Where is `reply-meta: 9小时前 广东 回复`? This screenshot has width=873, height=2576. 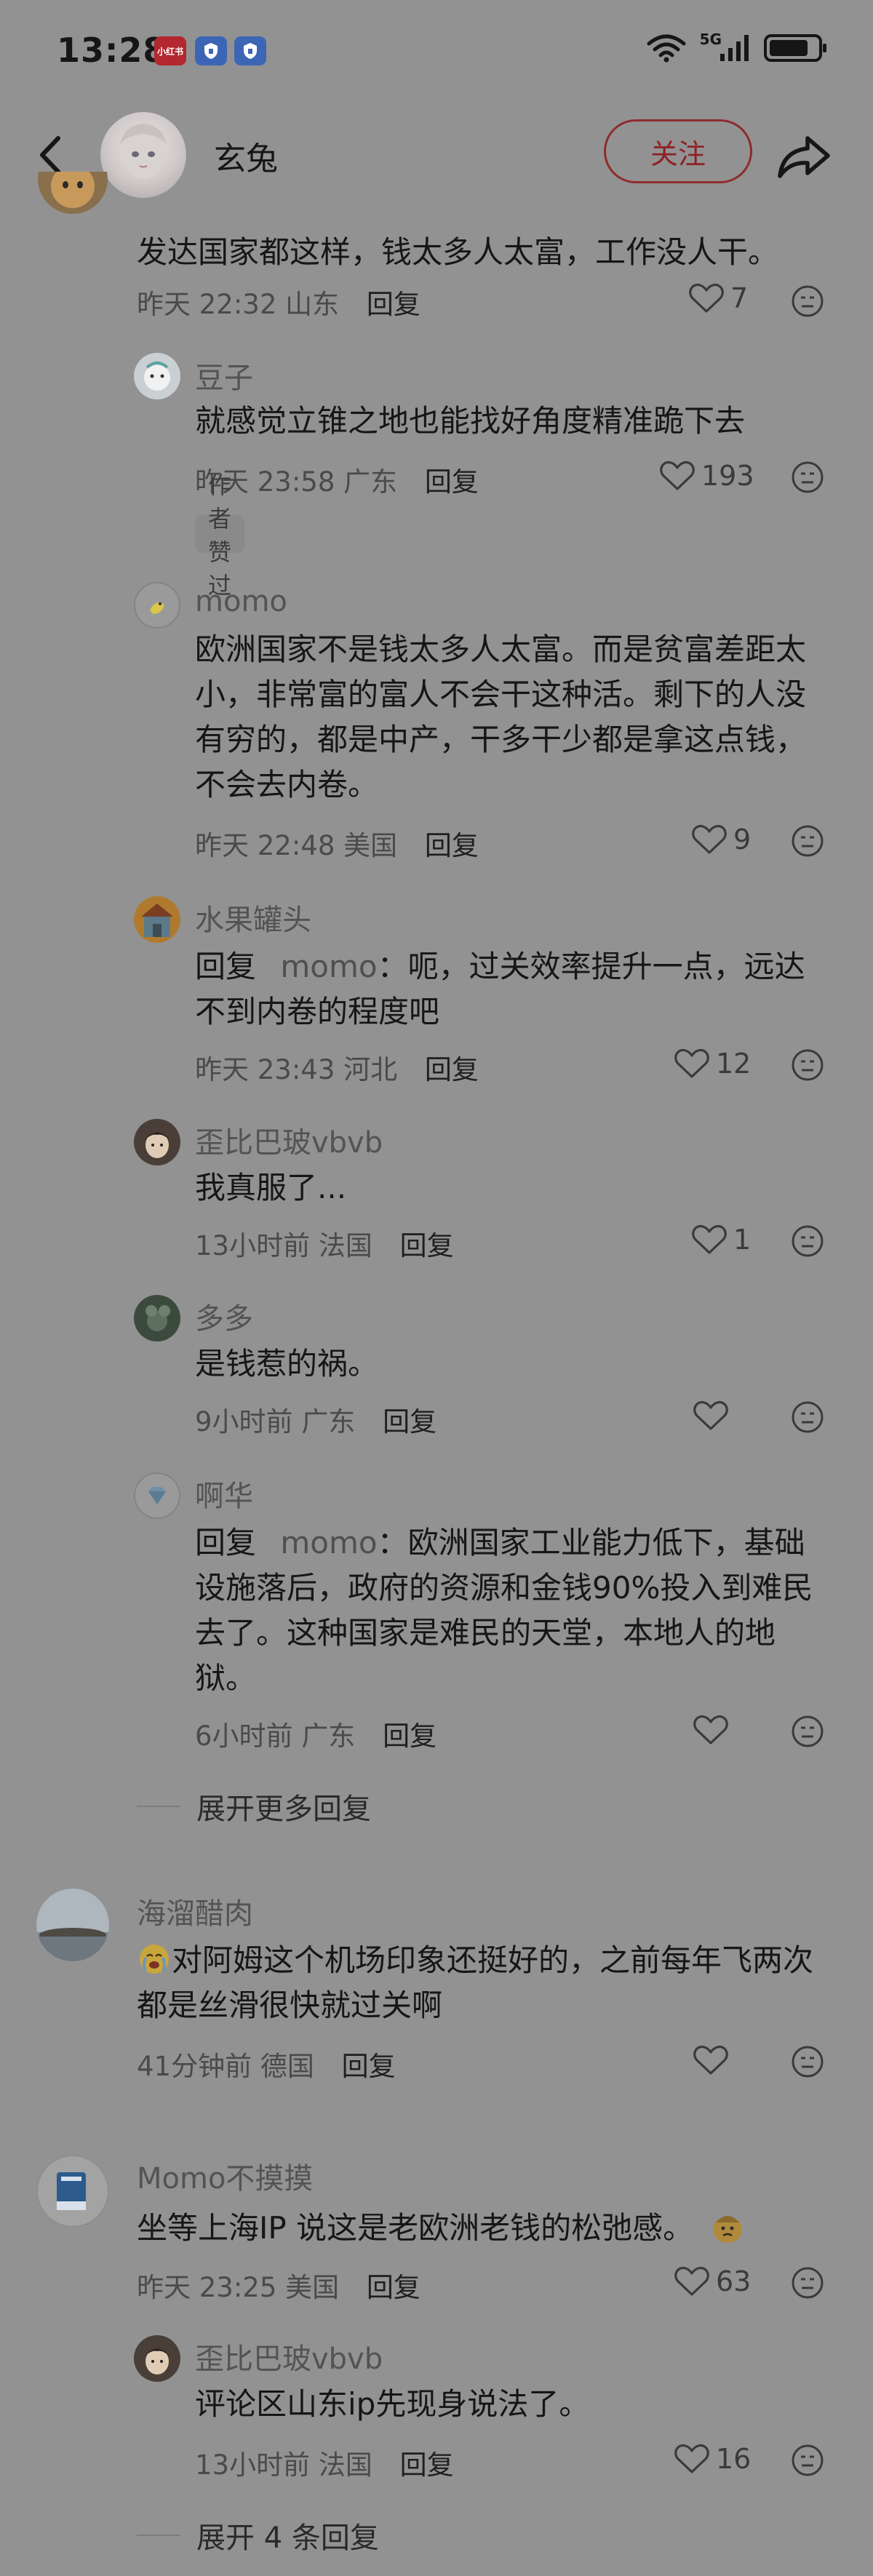
reply-meta: 9小时前 广东 回复 is located at coordinates (316, 1419).